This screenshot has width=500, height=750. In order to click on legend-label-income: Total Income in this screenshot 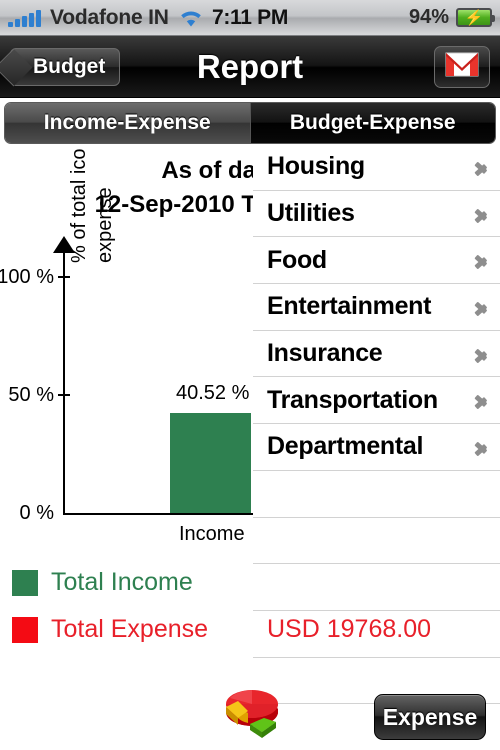, I will do `click(122, 582)`.